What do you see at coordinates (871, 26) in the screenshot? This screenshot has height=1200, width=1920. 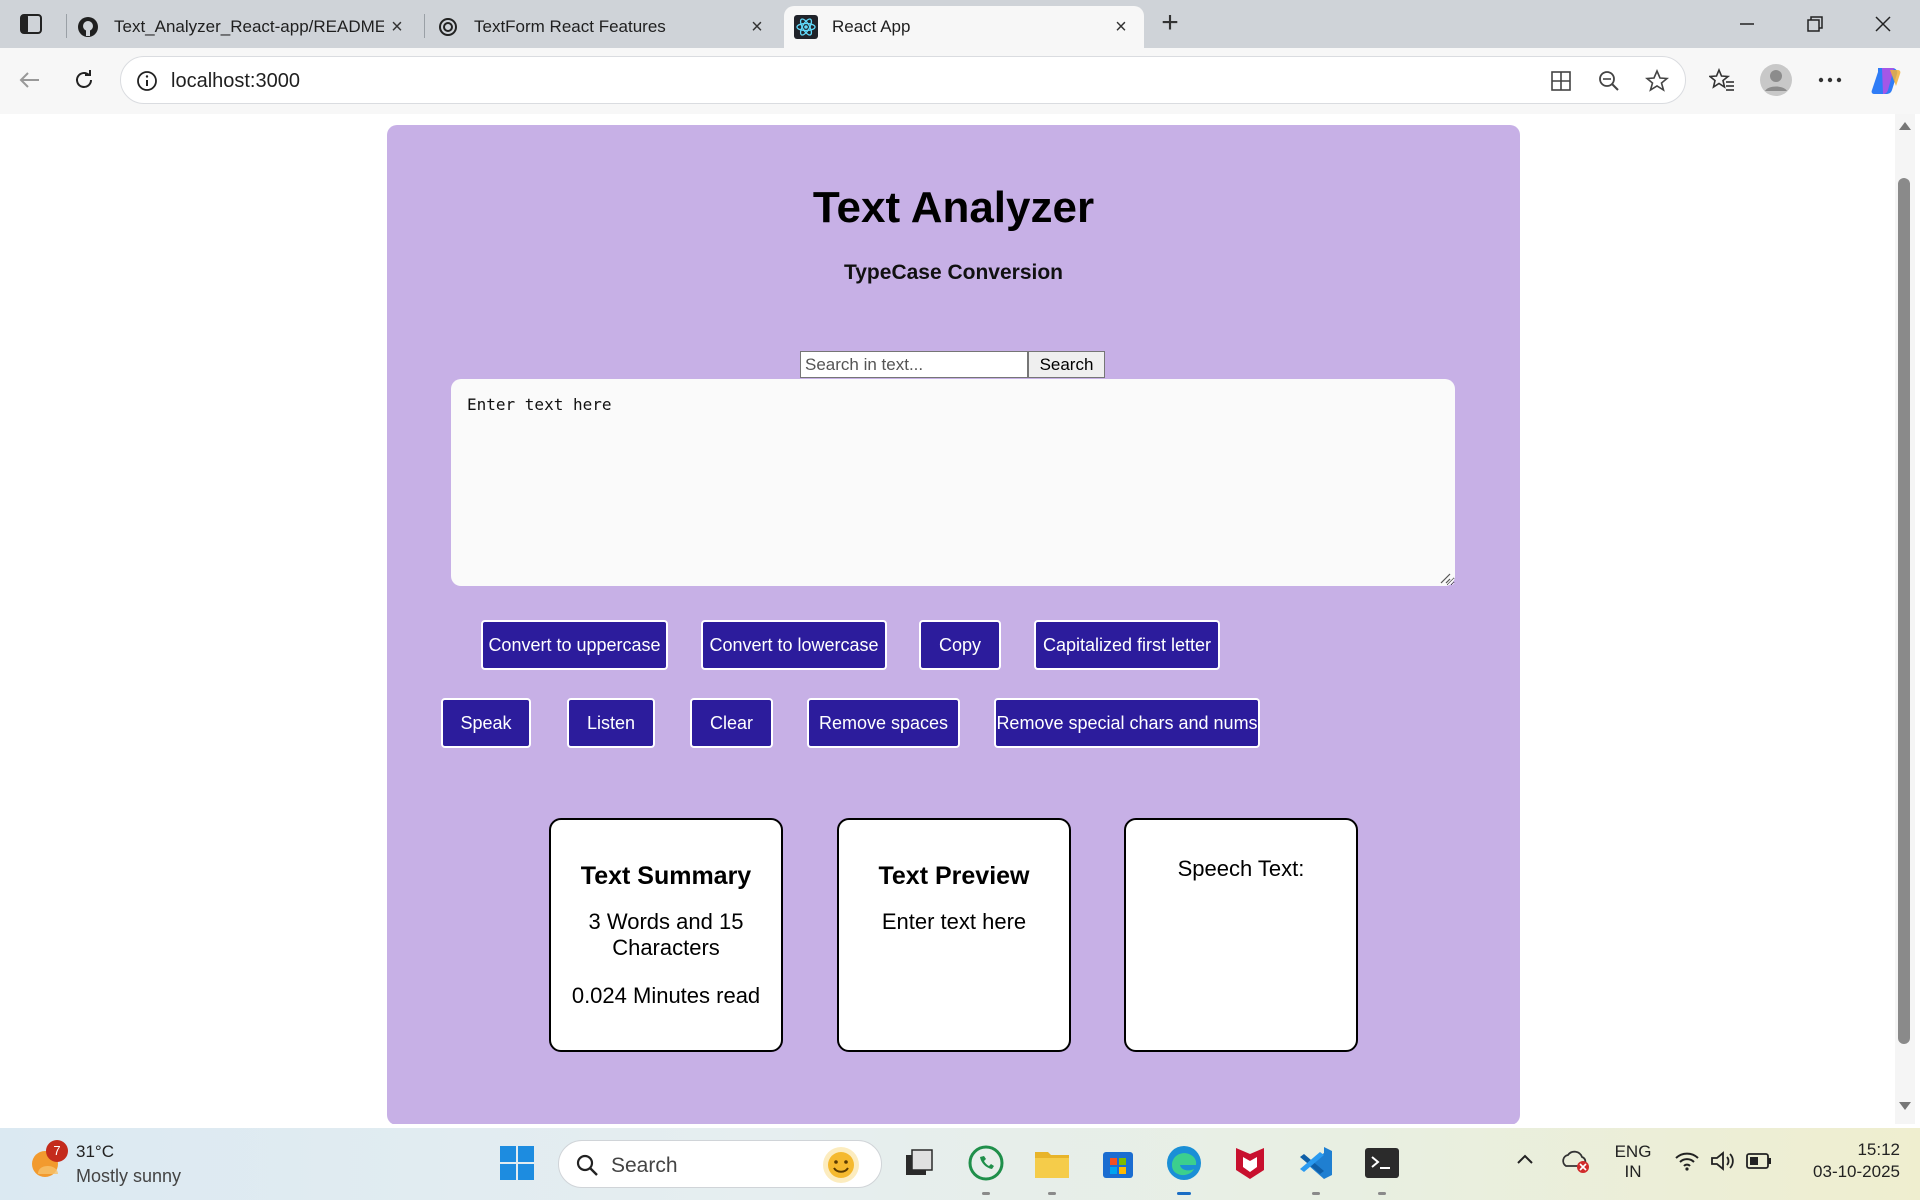 I see `tab-title: React App` at bounding box center [871, 26].